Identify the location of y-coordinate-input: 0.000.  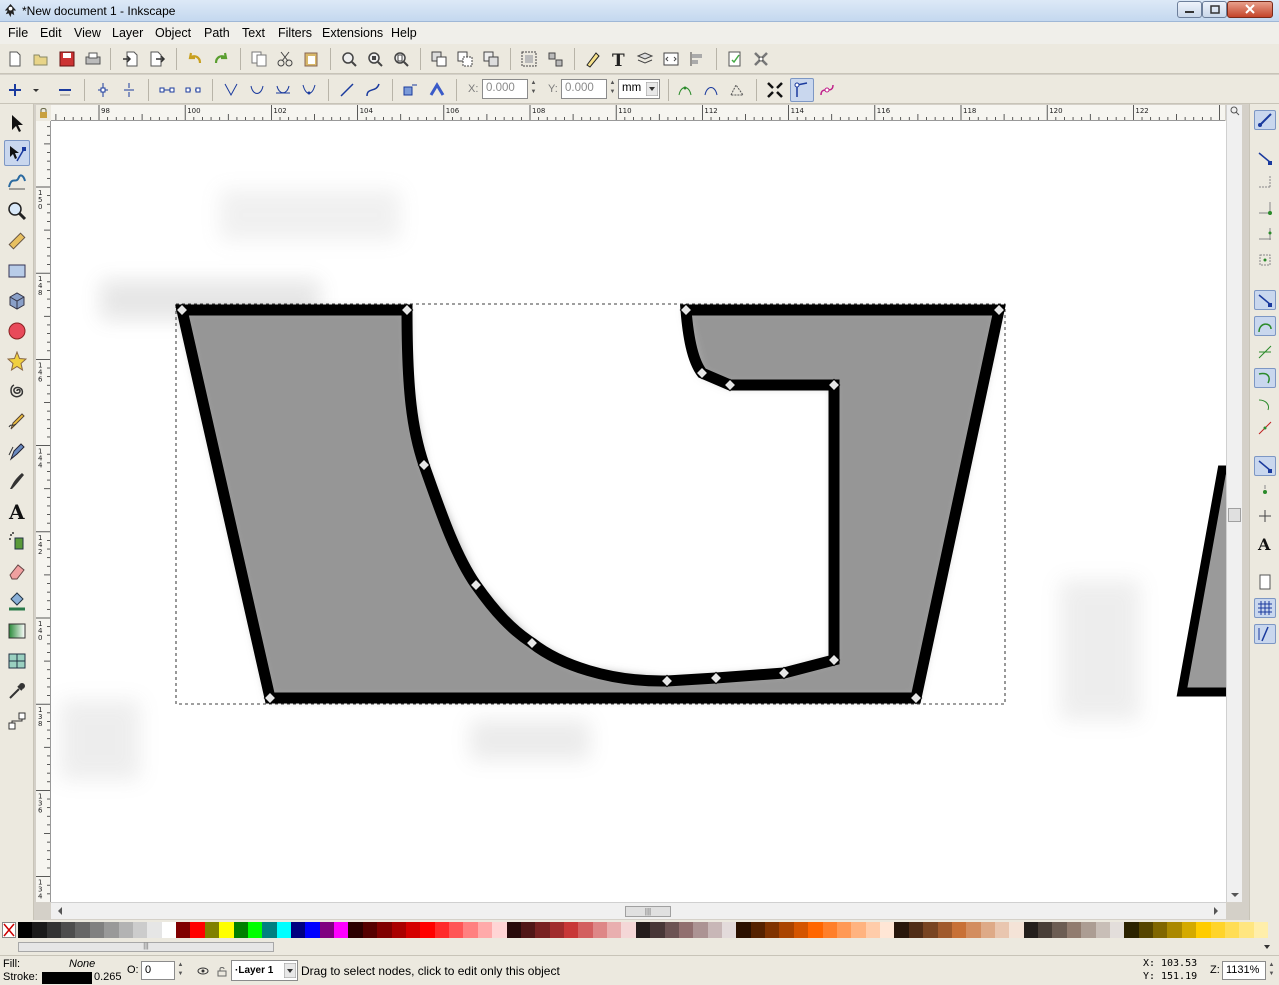
(584, 89).